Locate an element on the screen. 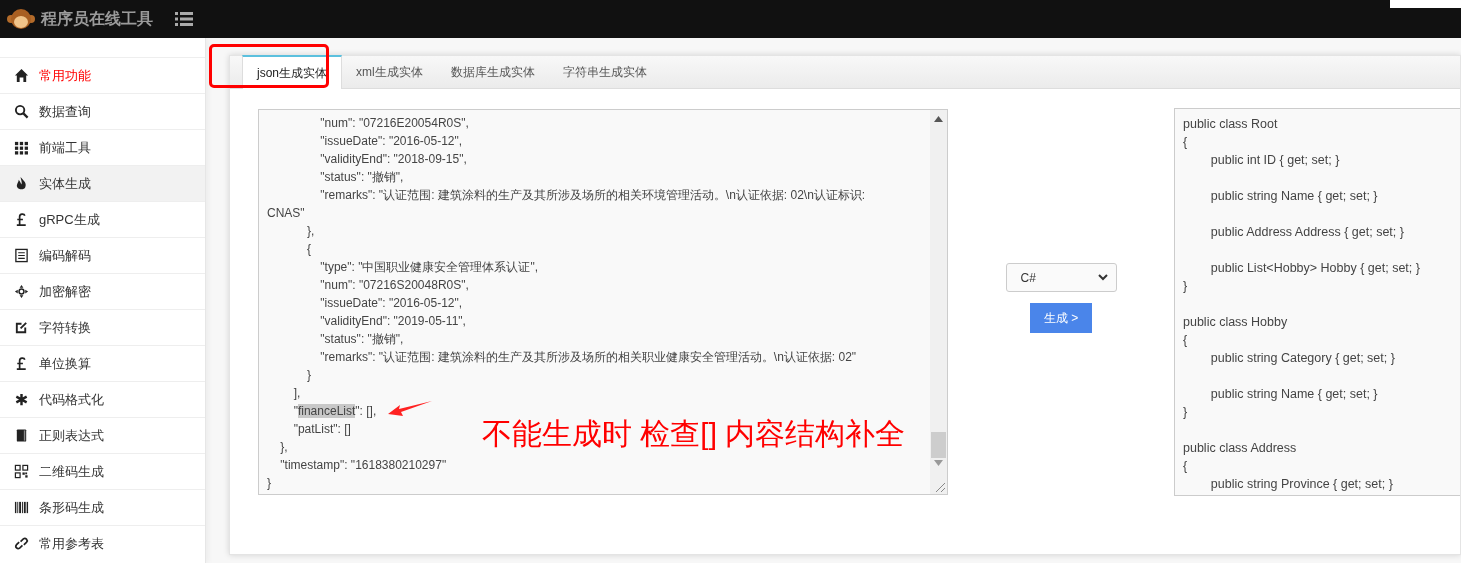  sidebar-item: gRPC生成 is located at coordinates (102, 219).